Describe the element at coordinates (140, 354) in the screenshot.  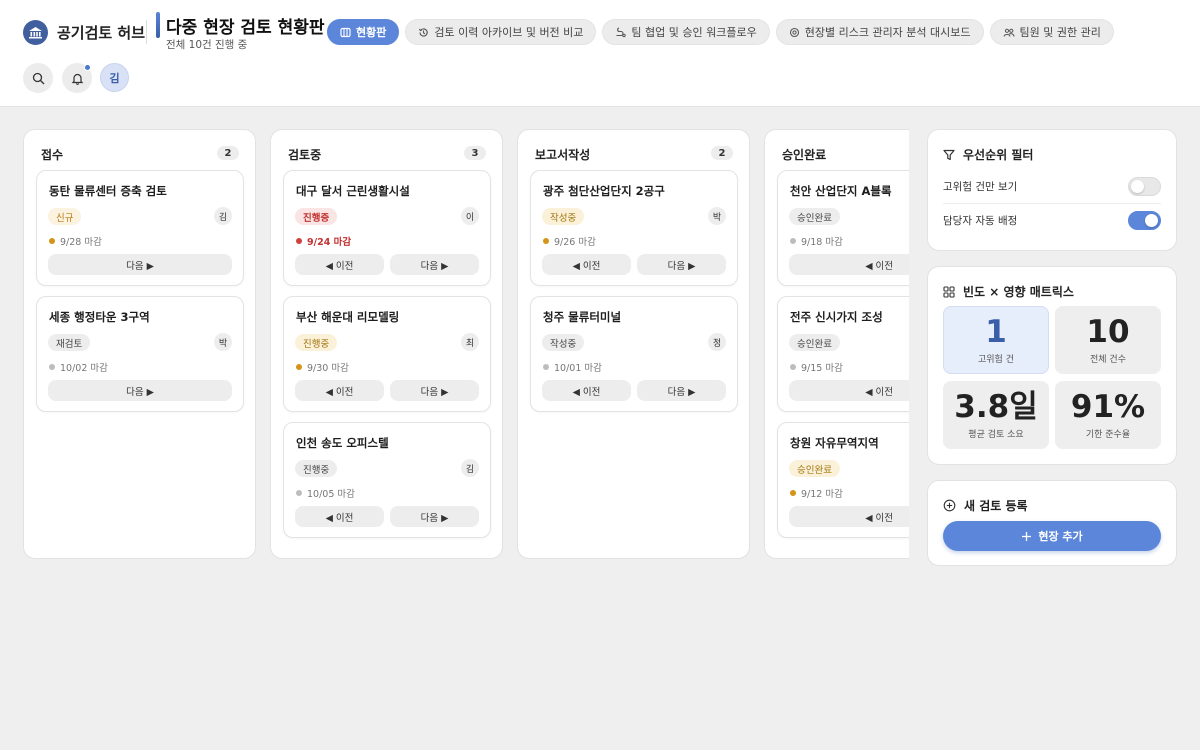
I see `review-card: 세종 행정타운 3구역 재검토 박 10/02 마감 다음 ▶` at that location.